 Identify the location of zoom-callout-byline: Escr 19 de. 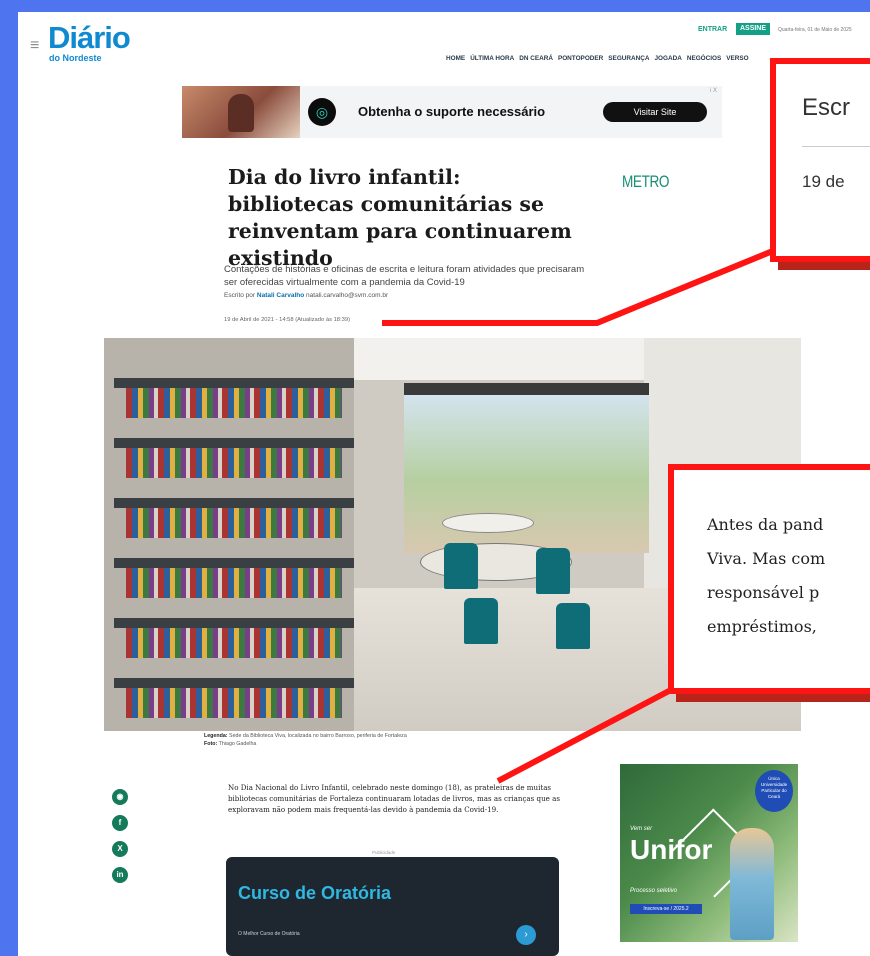
(820, 160).